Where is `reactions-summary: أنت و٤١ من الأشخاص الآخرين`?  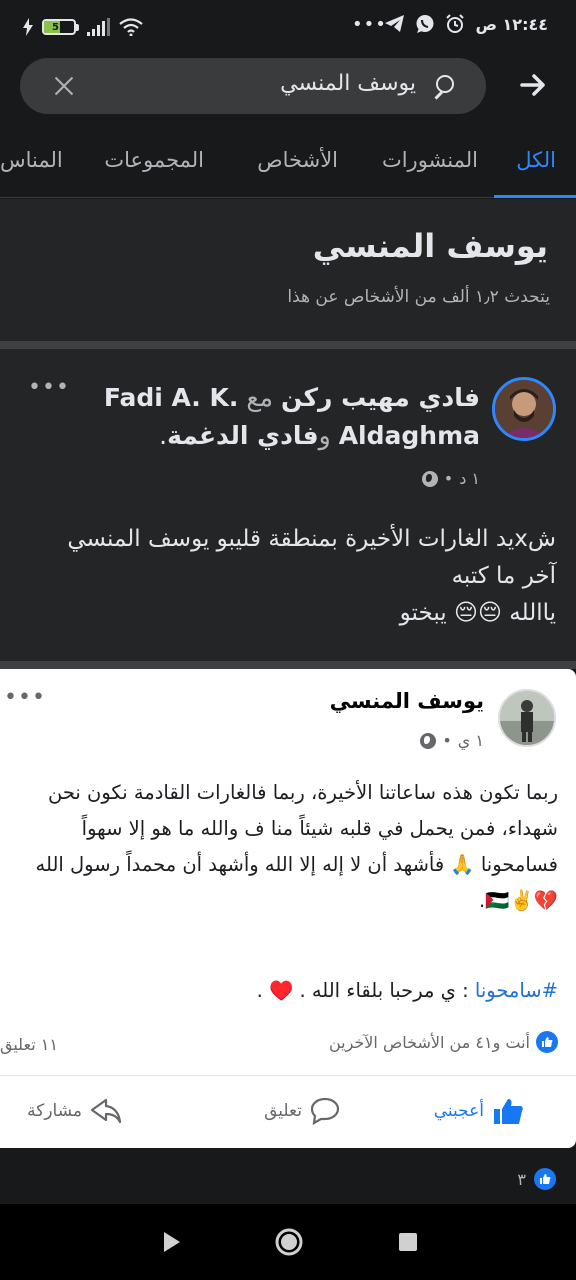
reactions-summary: أنت و٤١ من الأشخاص الآخرين is located at coordinates (443, 1042).